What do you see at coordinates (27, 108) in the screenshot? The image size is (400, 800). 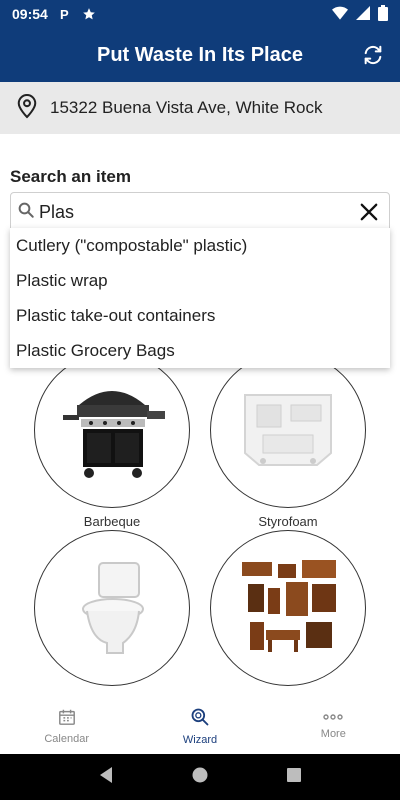 I see `location-pin-icon` at bounding box center [27, 108].